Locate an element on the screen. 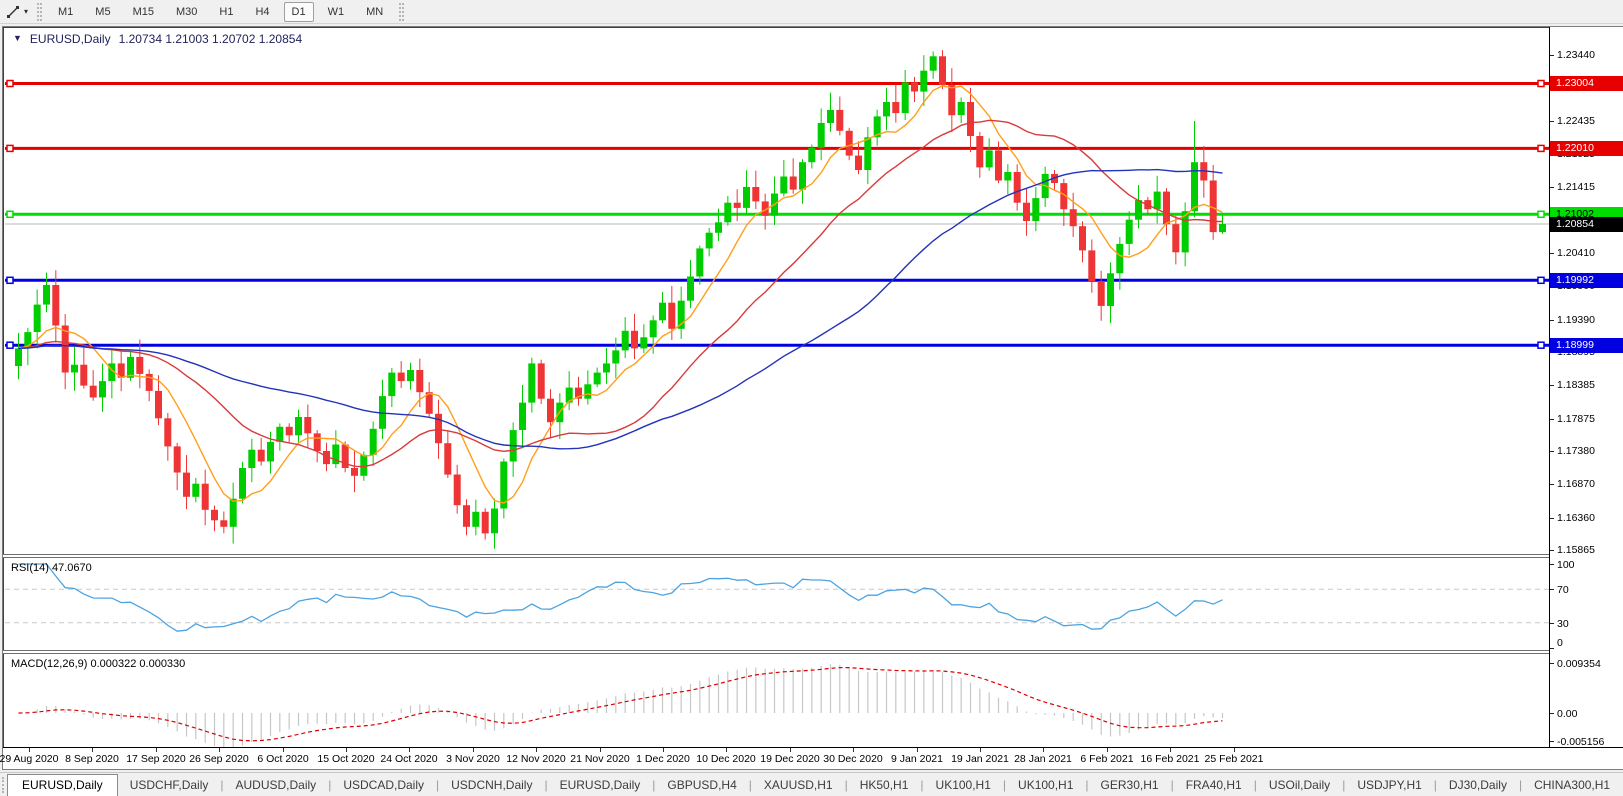  bottom-tab: UK100,H1 is located at coordinates (963, 785).